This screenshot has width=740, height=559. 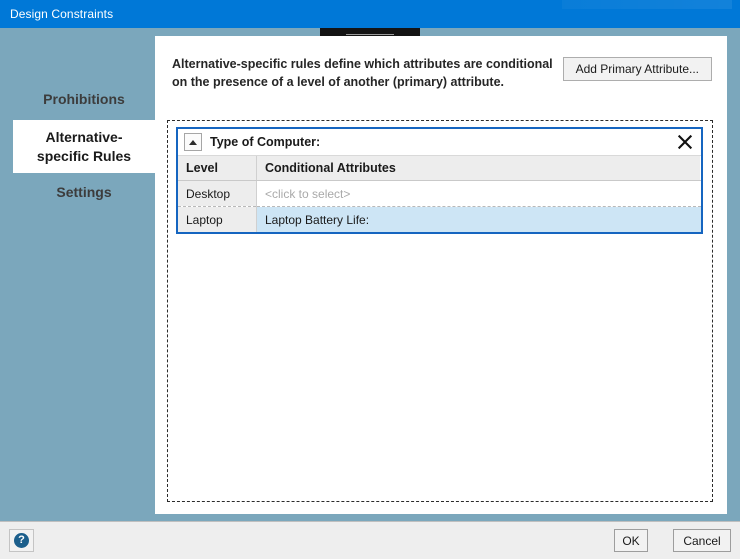 What do you see at coordinates (370, 34) in the screenshot?
I see `drag-handle-icon` at bounding box center [370, 34].